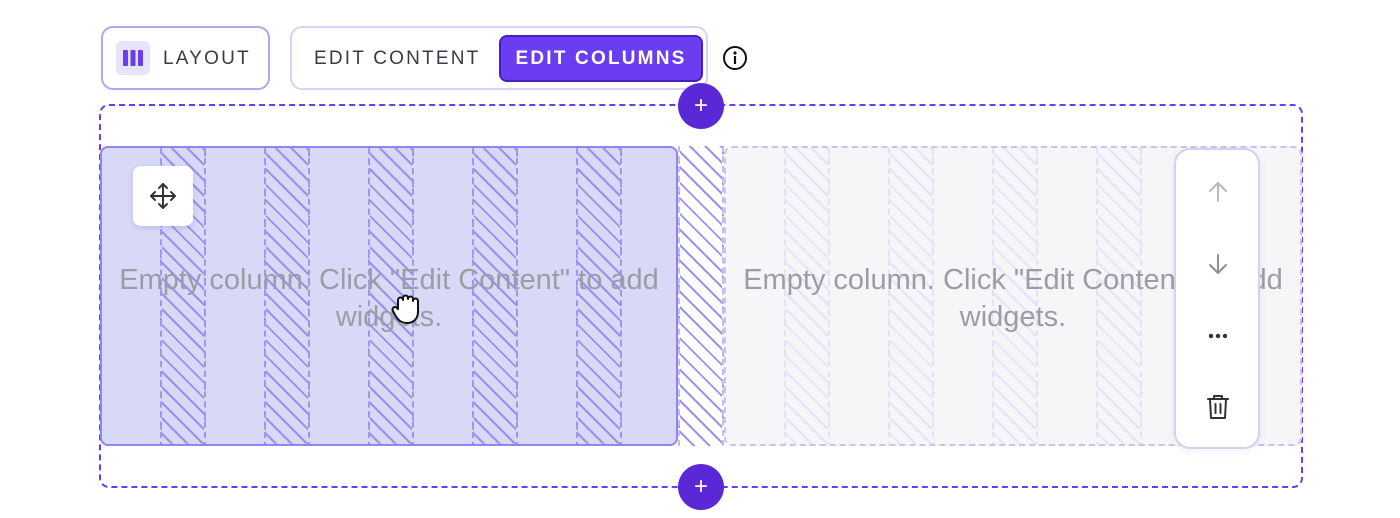 The image size is (1400, 518). What do you see at coordinates (133, 58) in the screenshot?
I see `columns-icon` at bounding box center [133, 58].